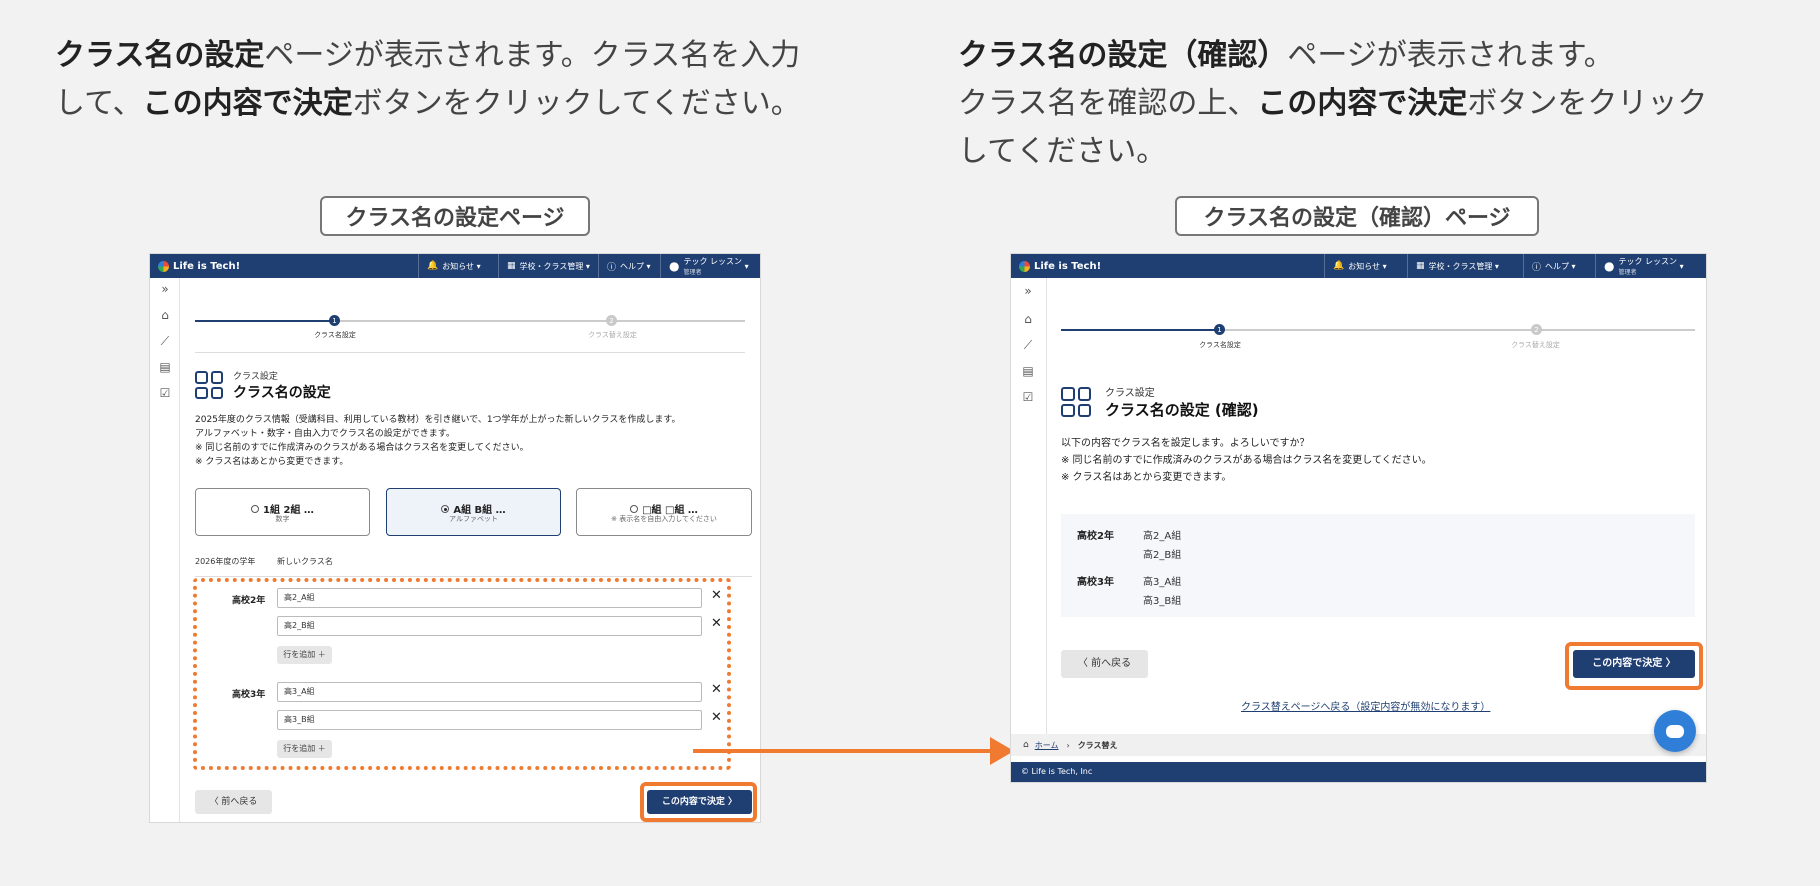  Describe the element at coordinates (1182, 410) in the screenshot. I see `page-title: クラス名の設定 (確認)` at that location.